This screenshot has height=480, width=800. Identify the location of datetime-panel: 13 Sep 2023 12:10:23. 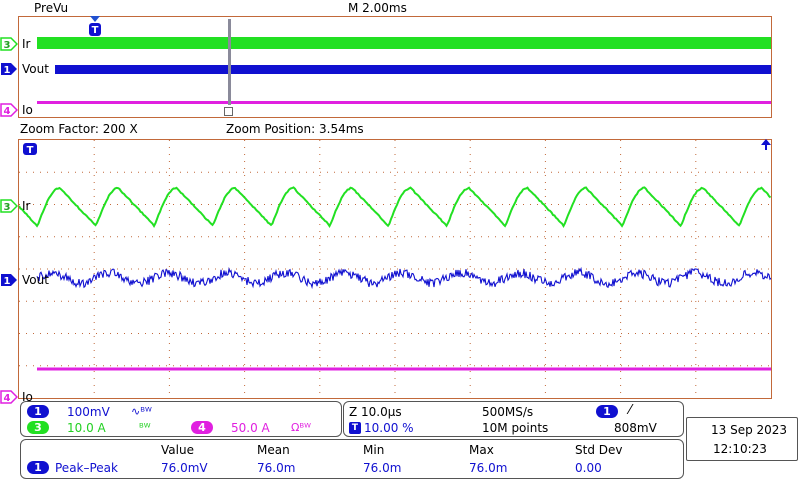
(742, 439).